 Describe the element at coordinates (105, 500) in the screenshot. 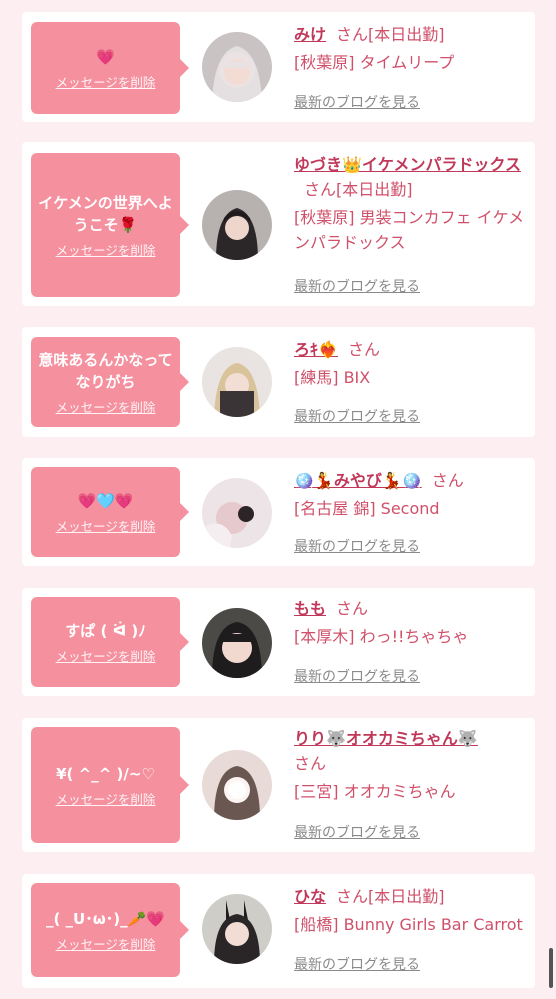

I see `message-text: 💗🩵💗` at that location.